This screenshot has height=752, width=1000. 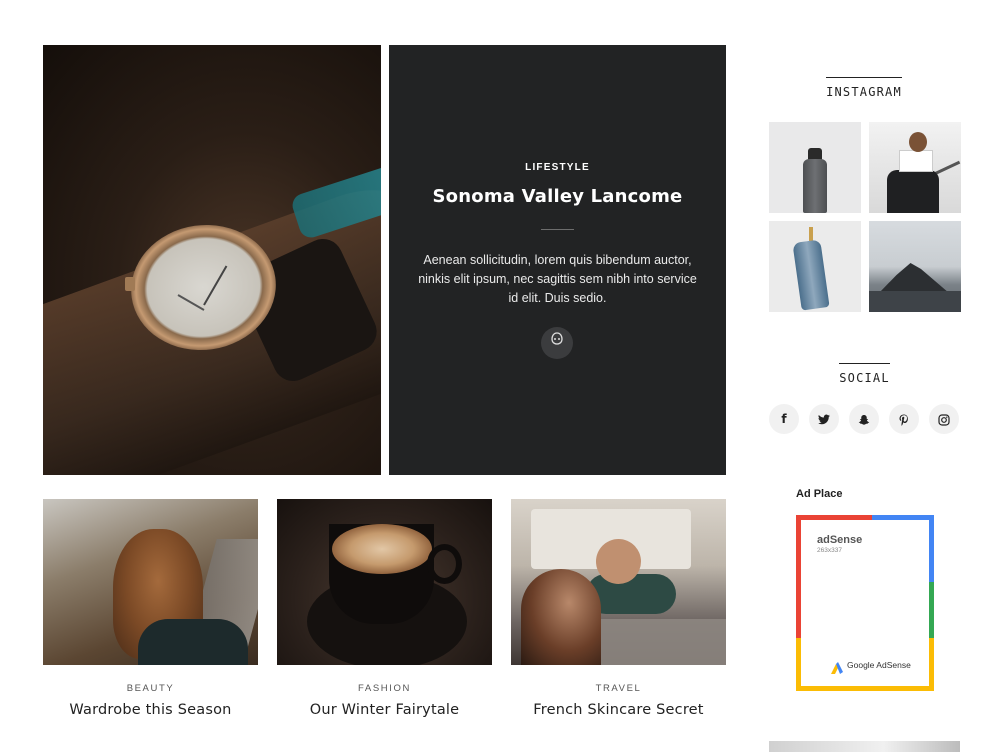 I want to click on post-card: BEAUTY Wardrobe this Season, so click(x=150, y=608).